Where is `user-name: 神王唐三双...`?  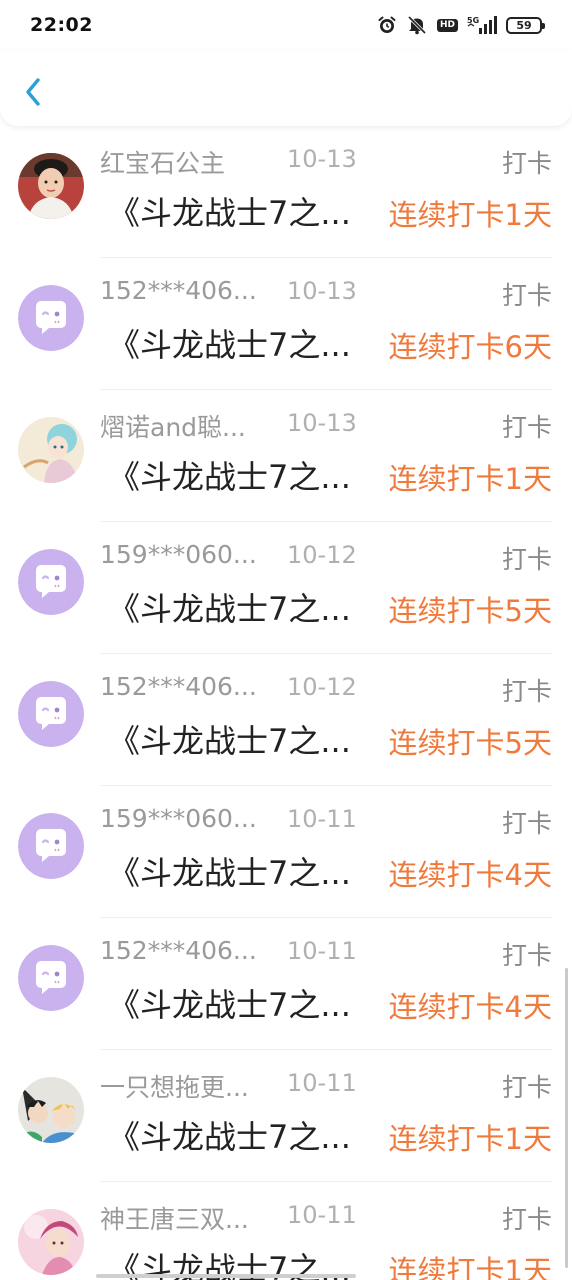 user-name: 神王唐三双... is located at coordinates (174, 1219).